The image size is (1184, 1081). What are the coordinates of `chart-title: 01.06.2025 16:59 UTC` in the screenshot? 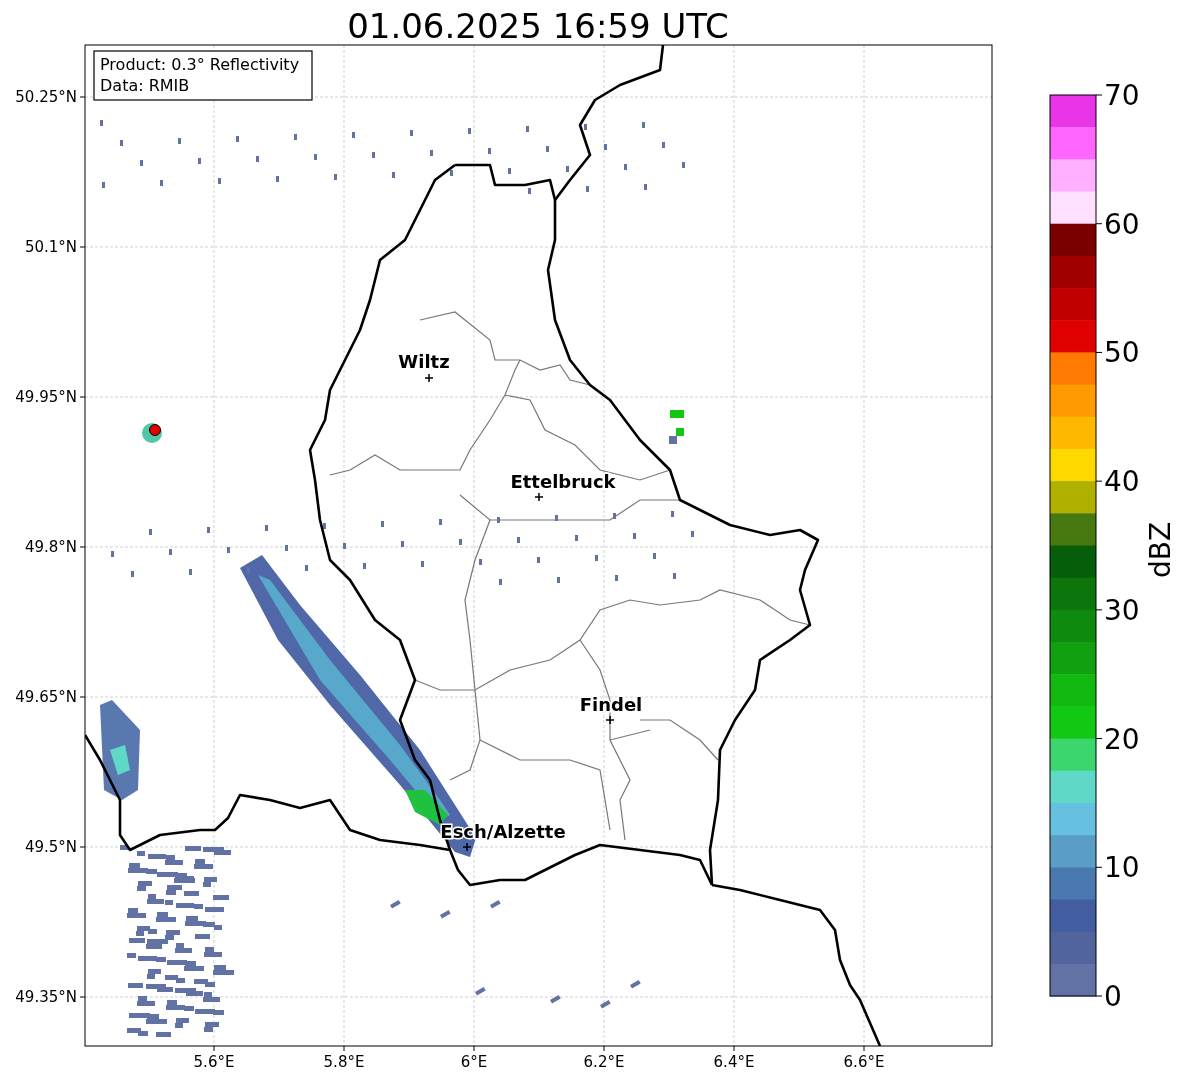 It's located at (538, 26).